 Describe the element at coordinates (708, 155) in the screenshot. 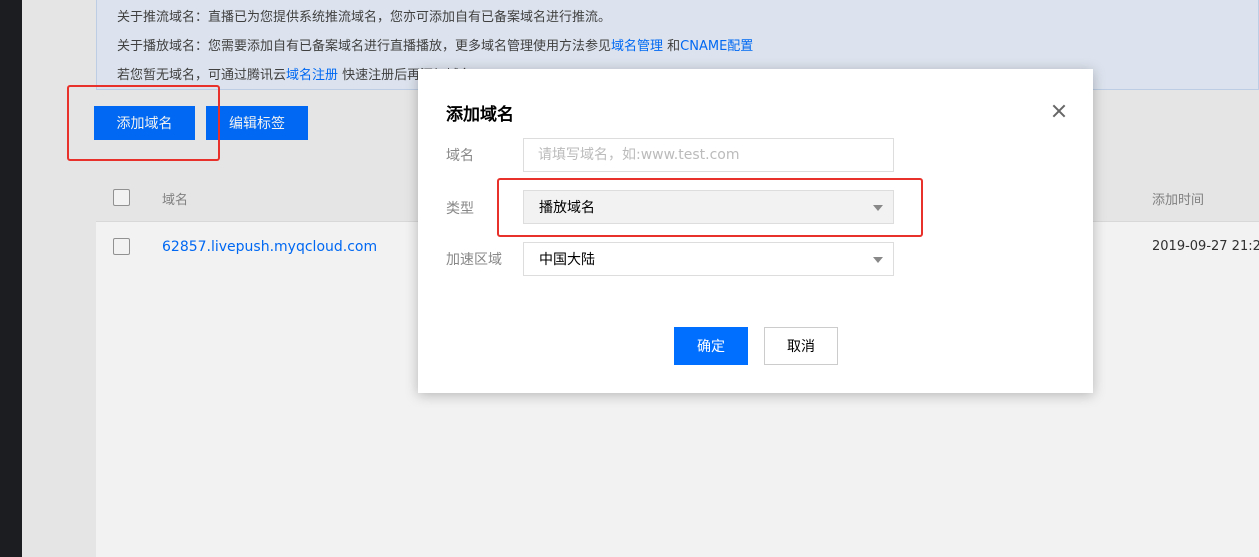

I see `domain-input` at that location.